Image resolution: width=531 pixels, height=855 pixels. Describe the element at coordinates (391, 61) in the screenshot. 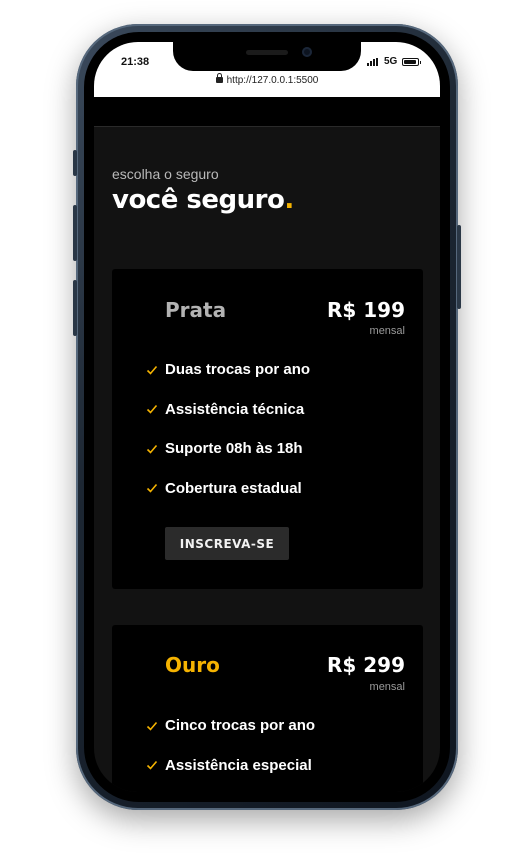

I see `network-type: 5G` at that location.